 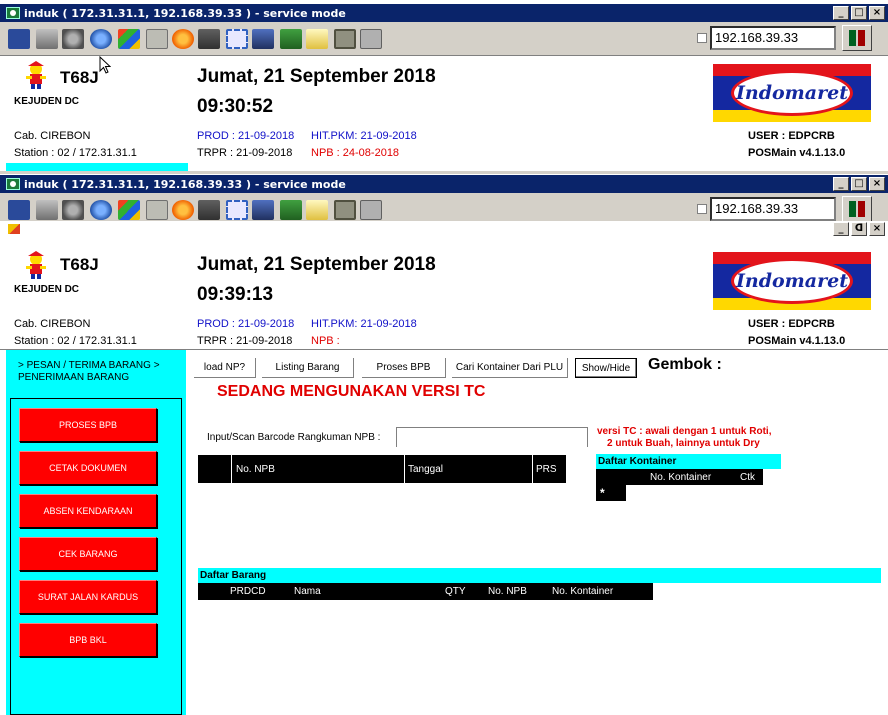 I want to click on mascot-icon, so click(x=36, y=74).